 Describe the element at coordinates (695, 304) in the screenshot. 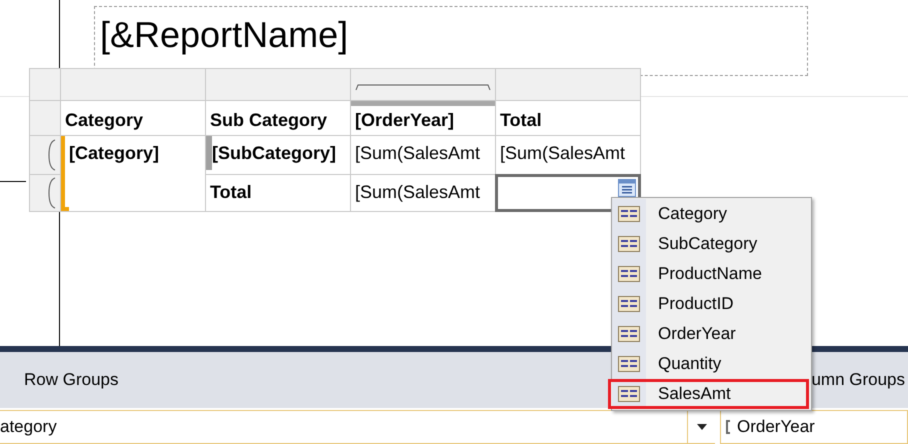

I see `menu-item-label: ProductID` at that location.